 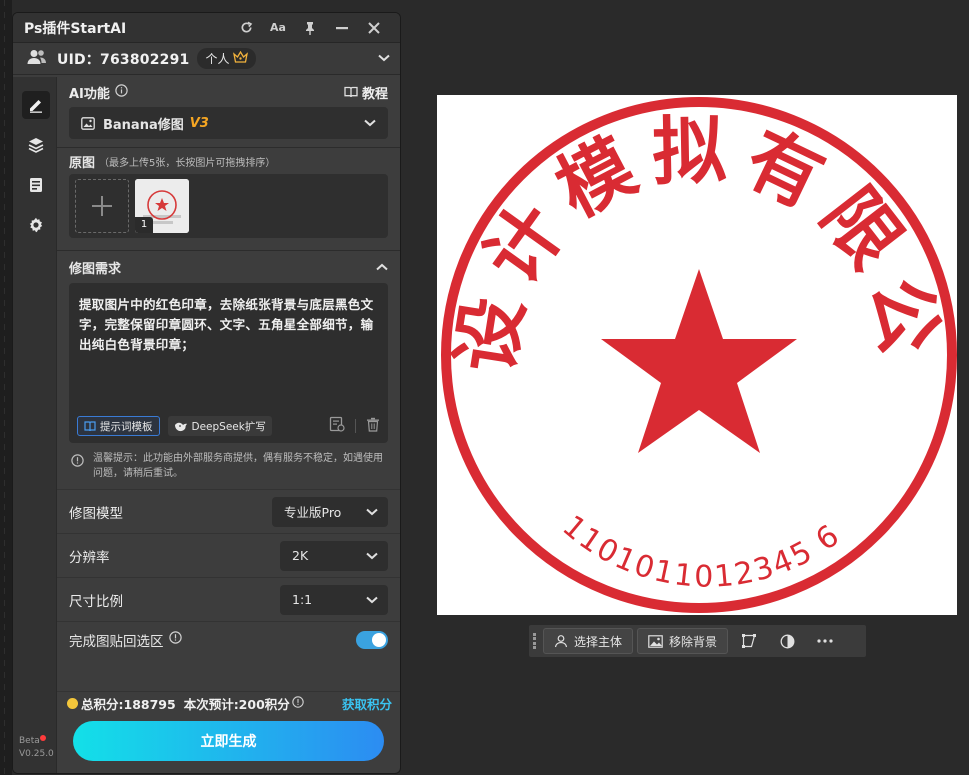 What do you see at coordinates (337, 426) in the screenshot?
I see `history-prompt-icon` at bounding box center [337, 426].